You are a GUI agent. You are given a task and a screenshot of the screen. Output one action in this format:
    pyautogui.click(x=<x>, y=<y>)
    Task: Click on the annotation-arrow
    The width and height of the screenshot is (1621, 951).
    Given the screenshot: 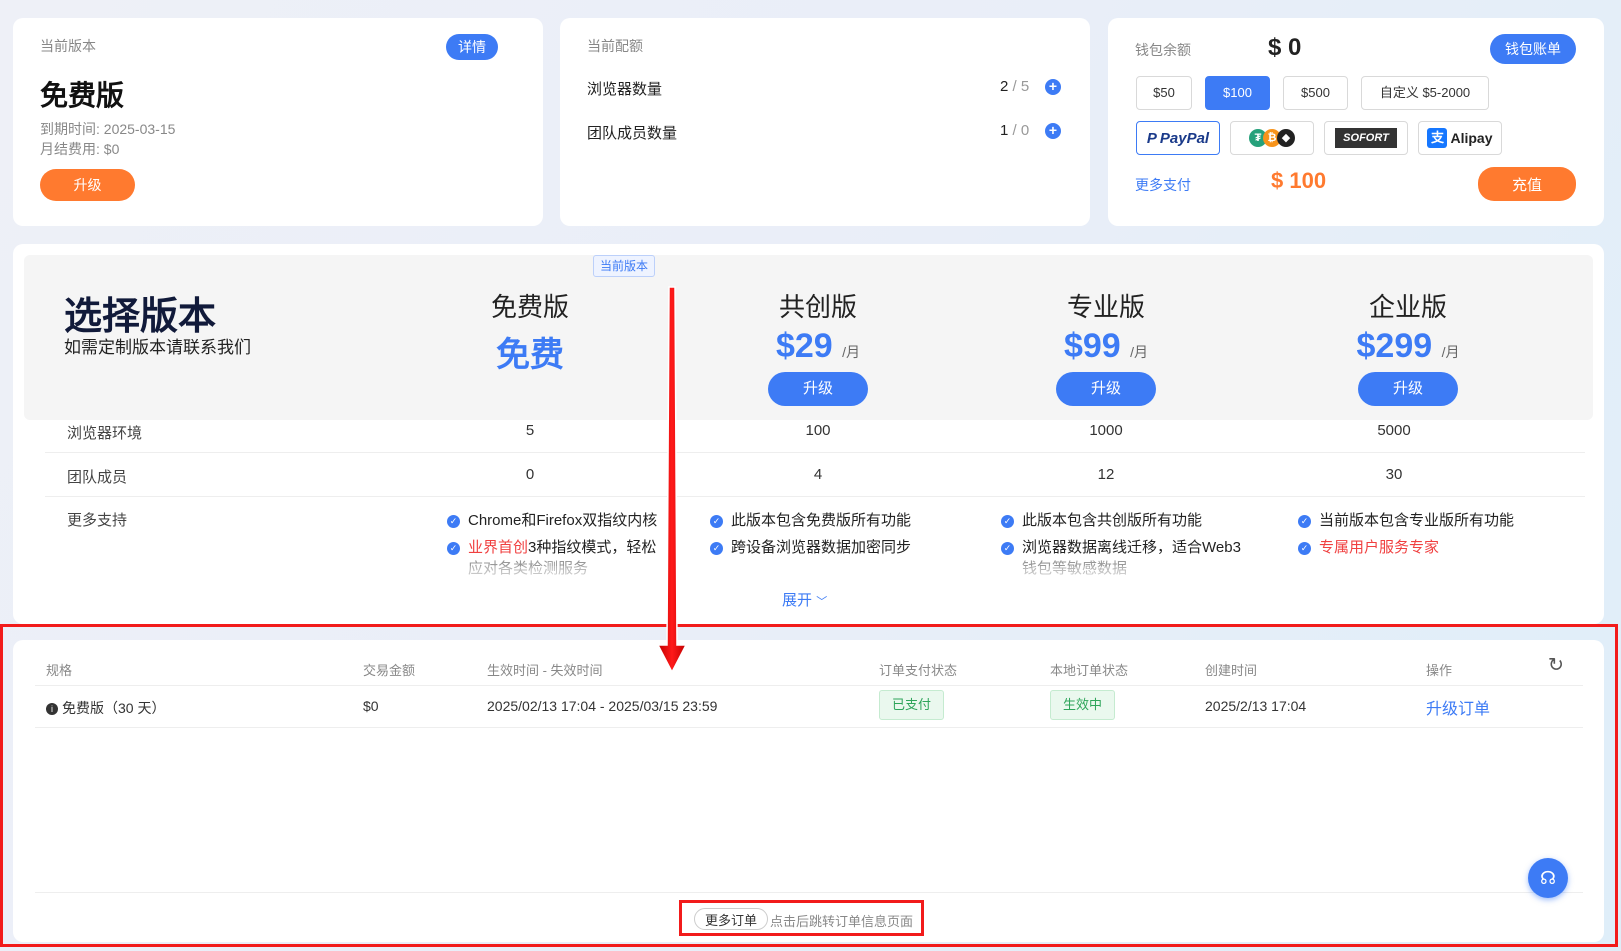 What is the action you would take?
    pyautogui.click(x=672, y=480)
    